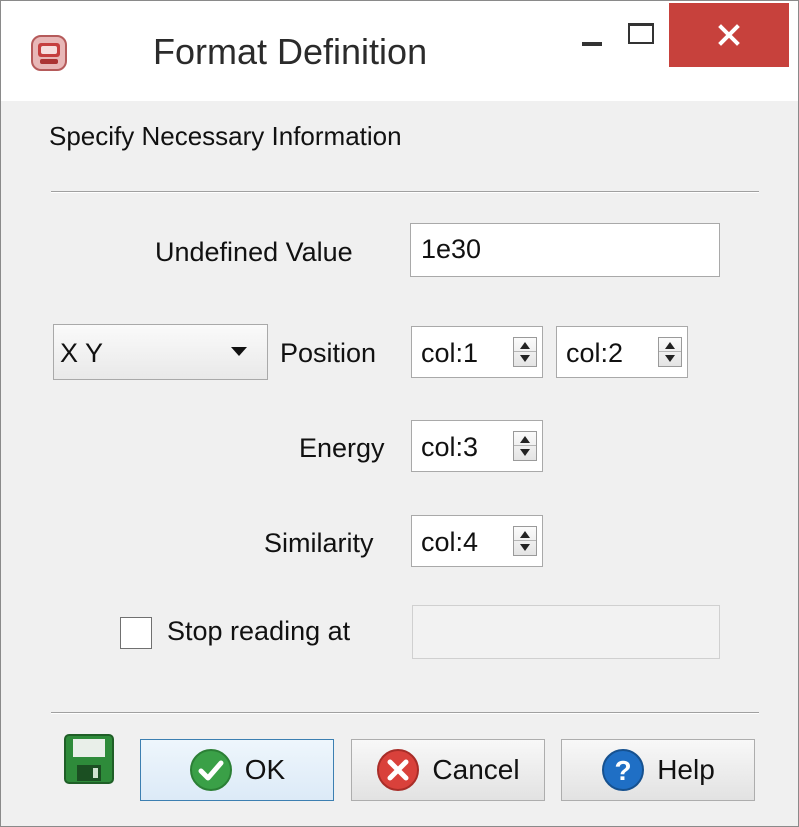  Describe the element at coordinates (566, 632) in the screenshot. I see `stop-reading-input` at that location.